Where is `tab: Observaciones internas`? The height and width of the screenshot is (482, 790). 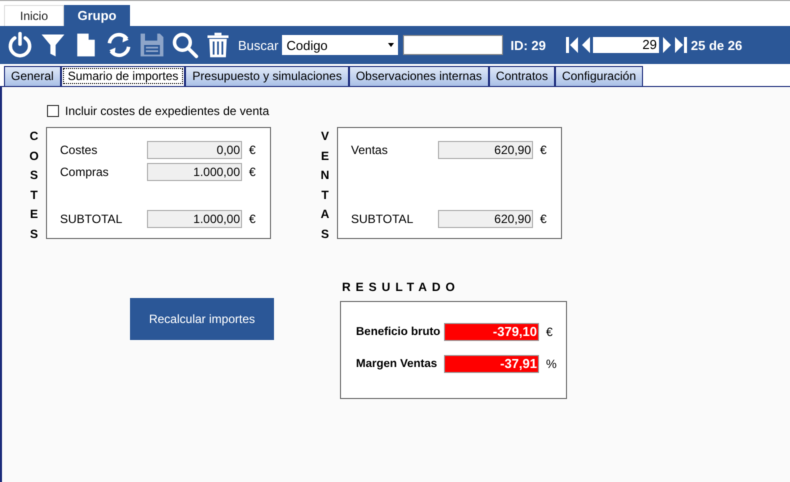 tab: Observaciones internas is located at coordinates (418, 76).